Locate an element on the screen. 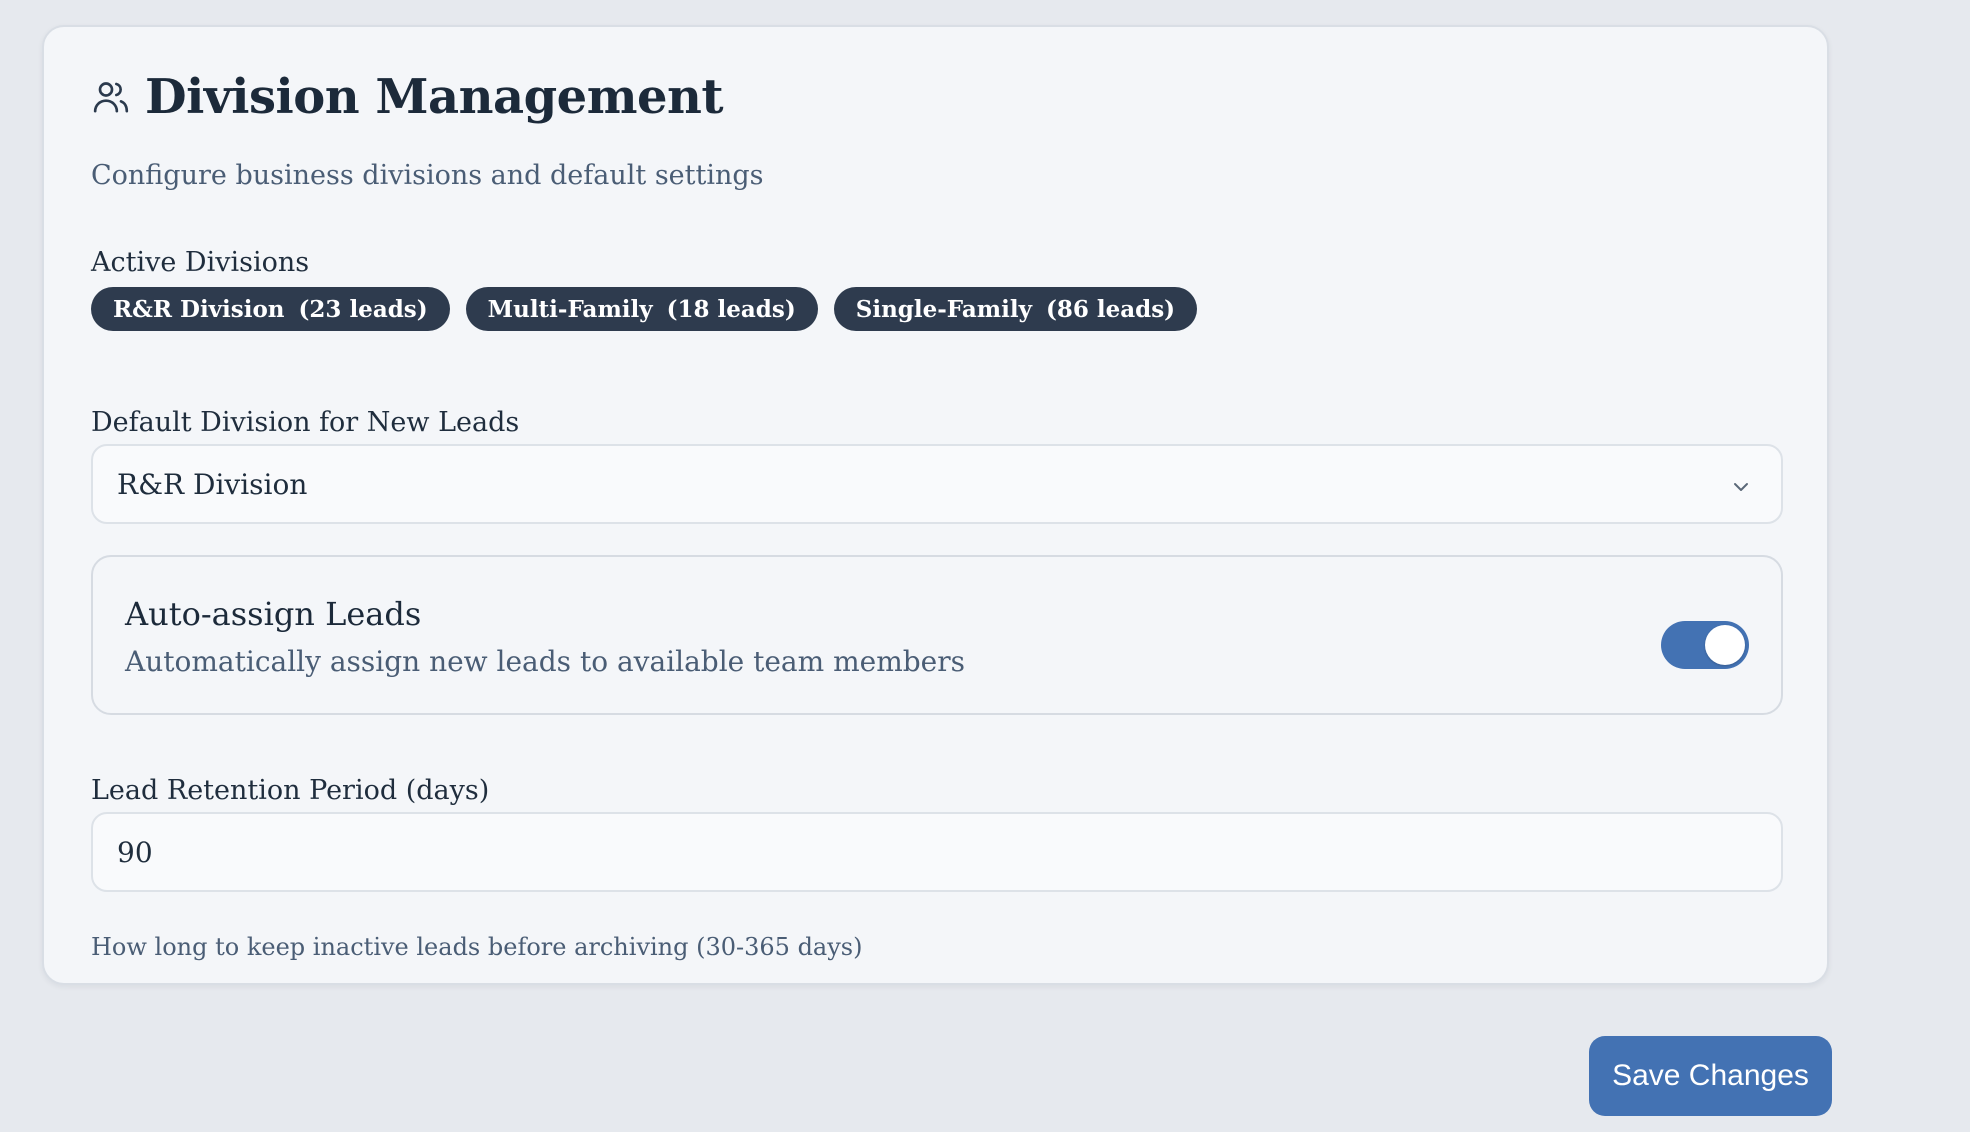  division-chip-name: Multi-Family is located at coordinates (570, 309).